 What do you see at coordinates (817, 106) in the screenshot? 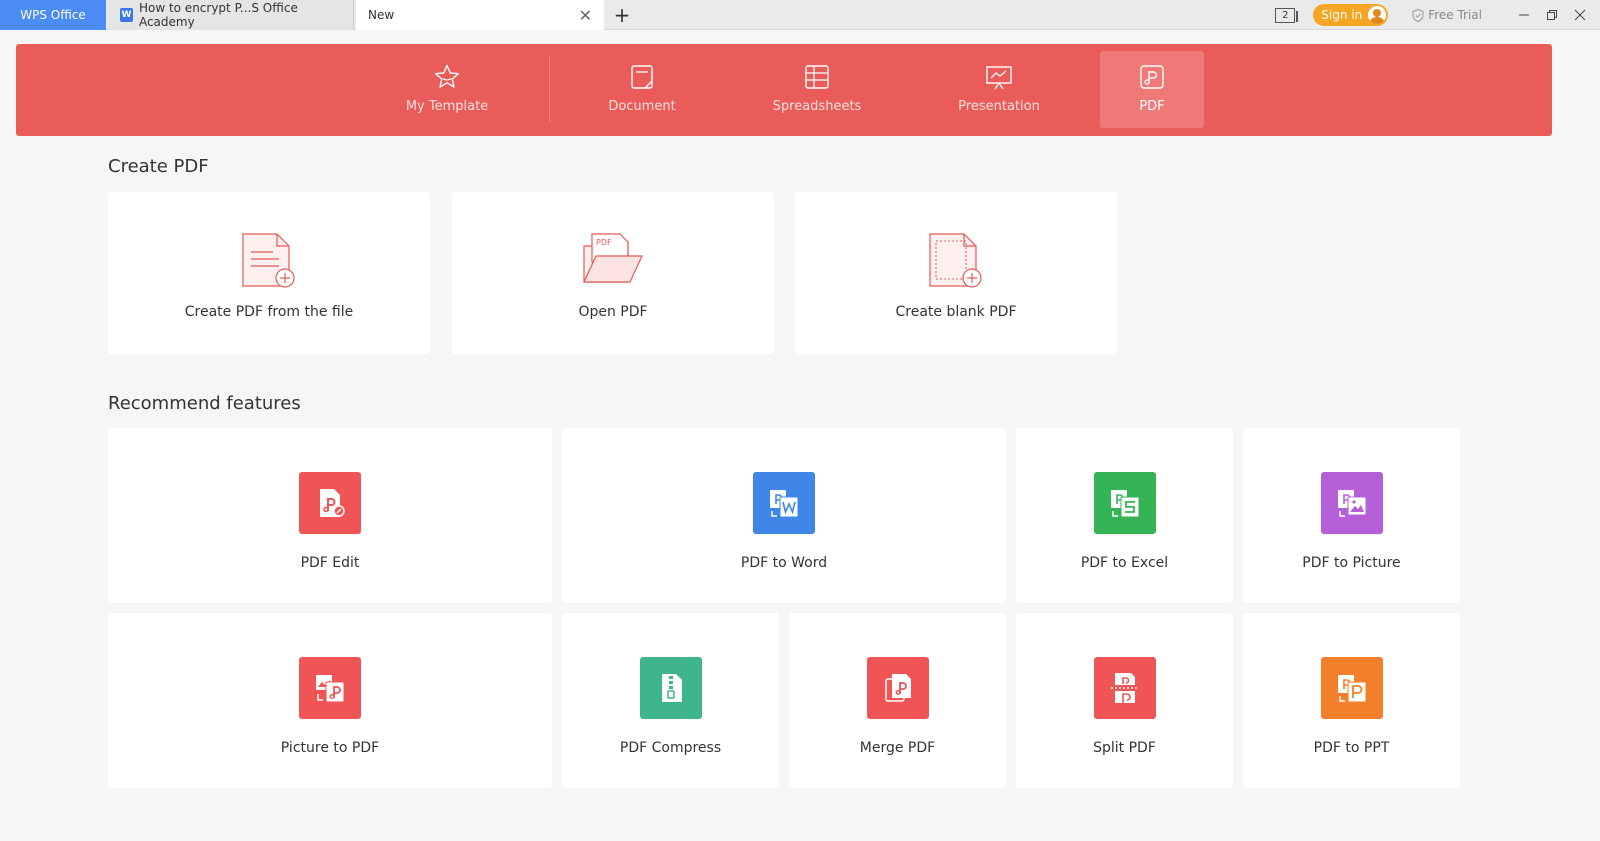
I see `category-label: Spreadsheets` at bounding box center [817, 106].